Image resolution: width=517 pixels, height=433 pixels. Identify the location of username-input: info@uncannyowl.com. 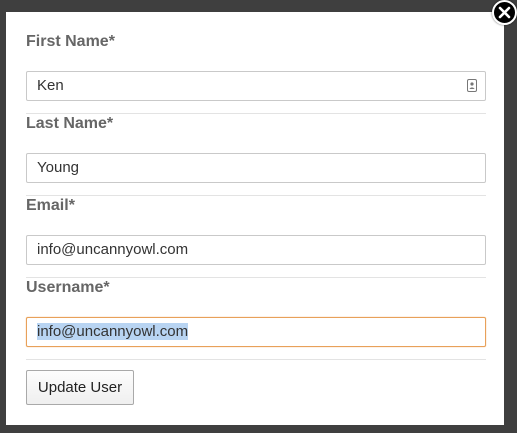
(256, 332).